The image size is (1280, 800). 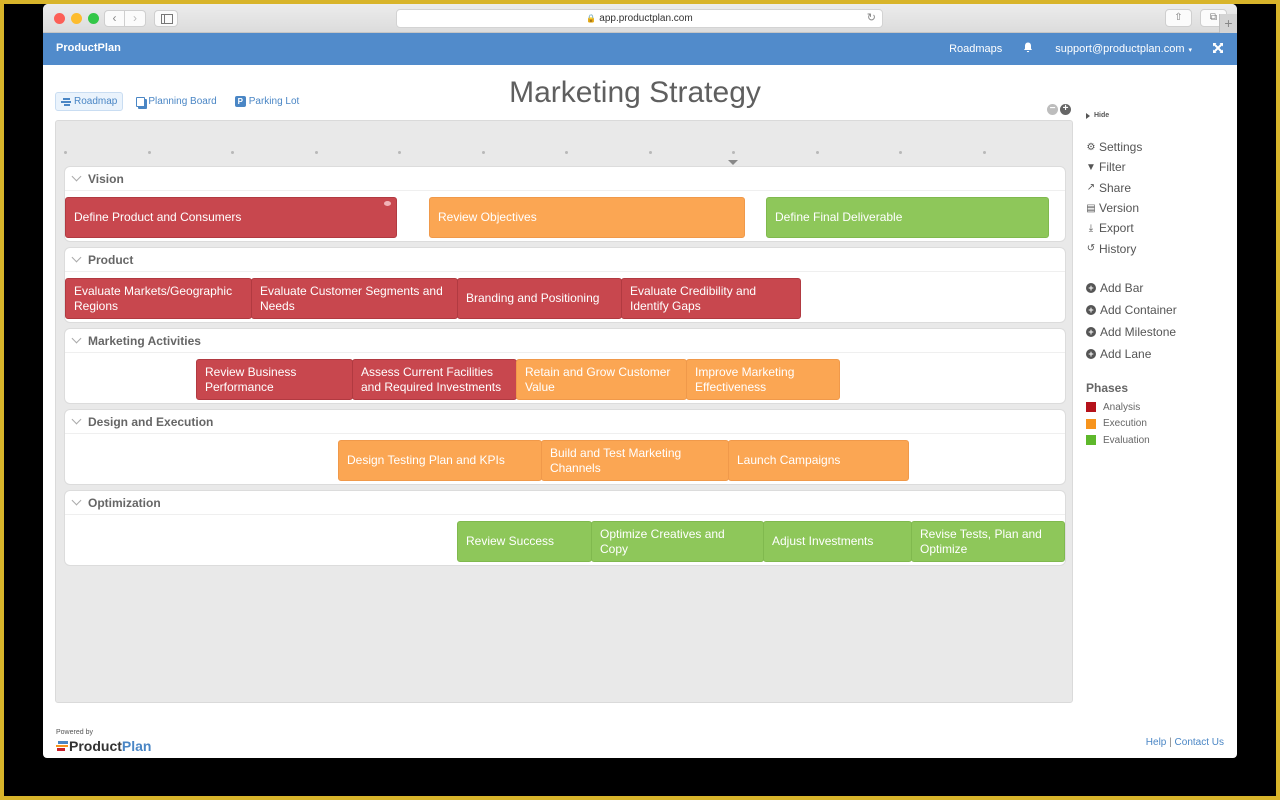 I want to click on menu-filter: ▼ Filter, so click(x=1131, y=167).